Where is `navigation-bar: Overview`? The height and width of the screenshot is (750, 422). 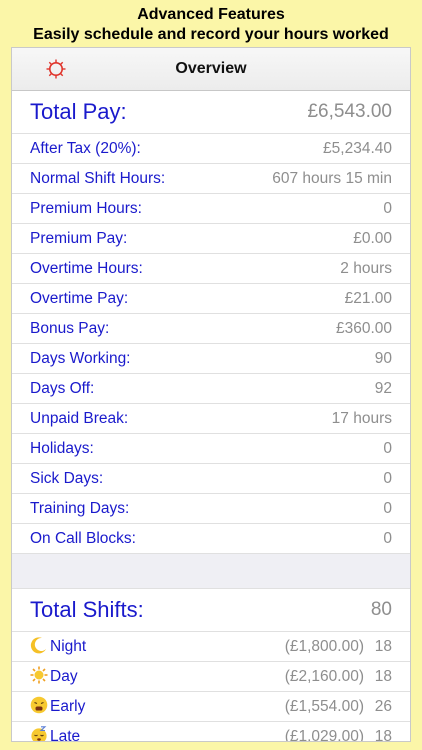 navigation-bar: Overview is located at coordinates (211, 69).